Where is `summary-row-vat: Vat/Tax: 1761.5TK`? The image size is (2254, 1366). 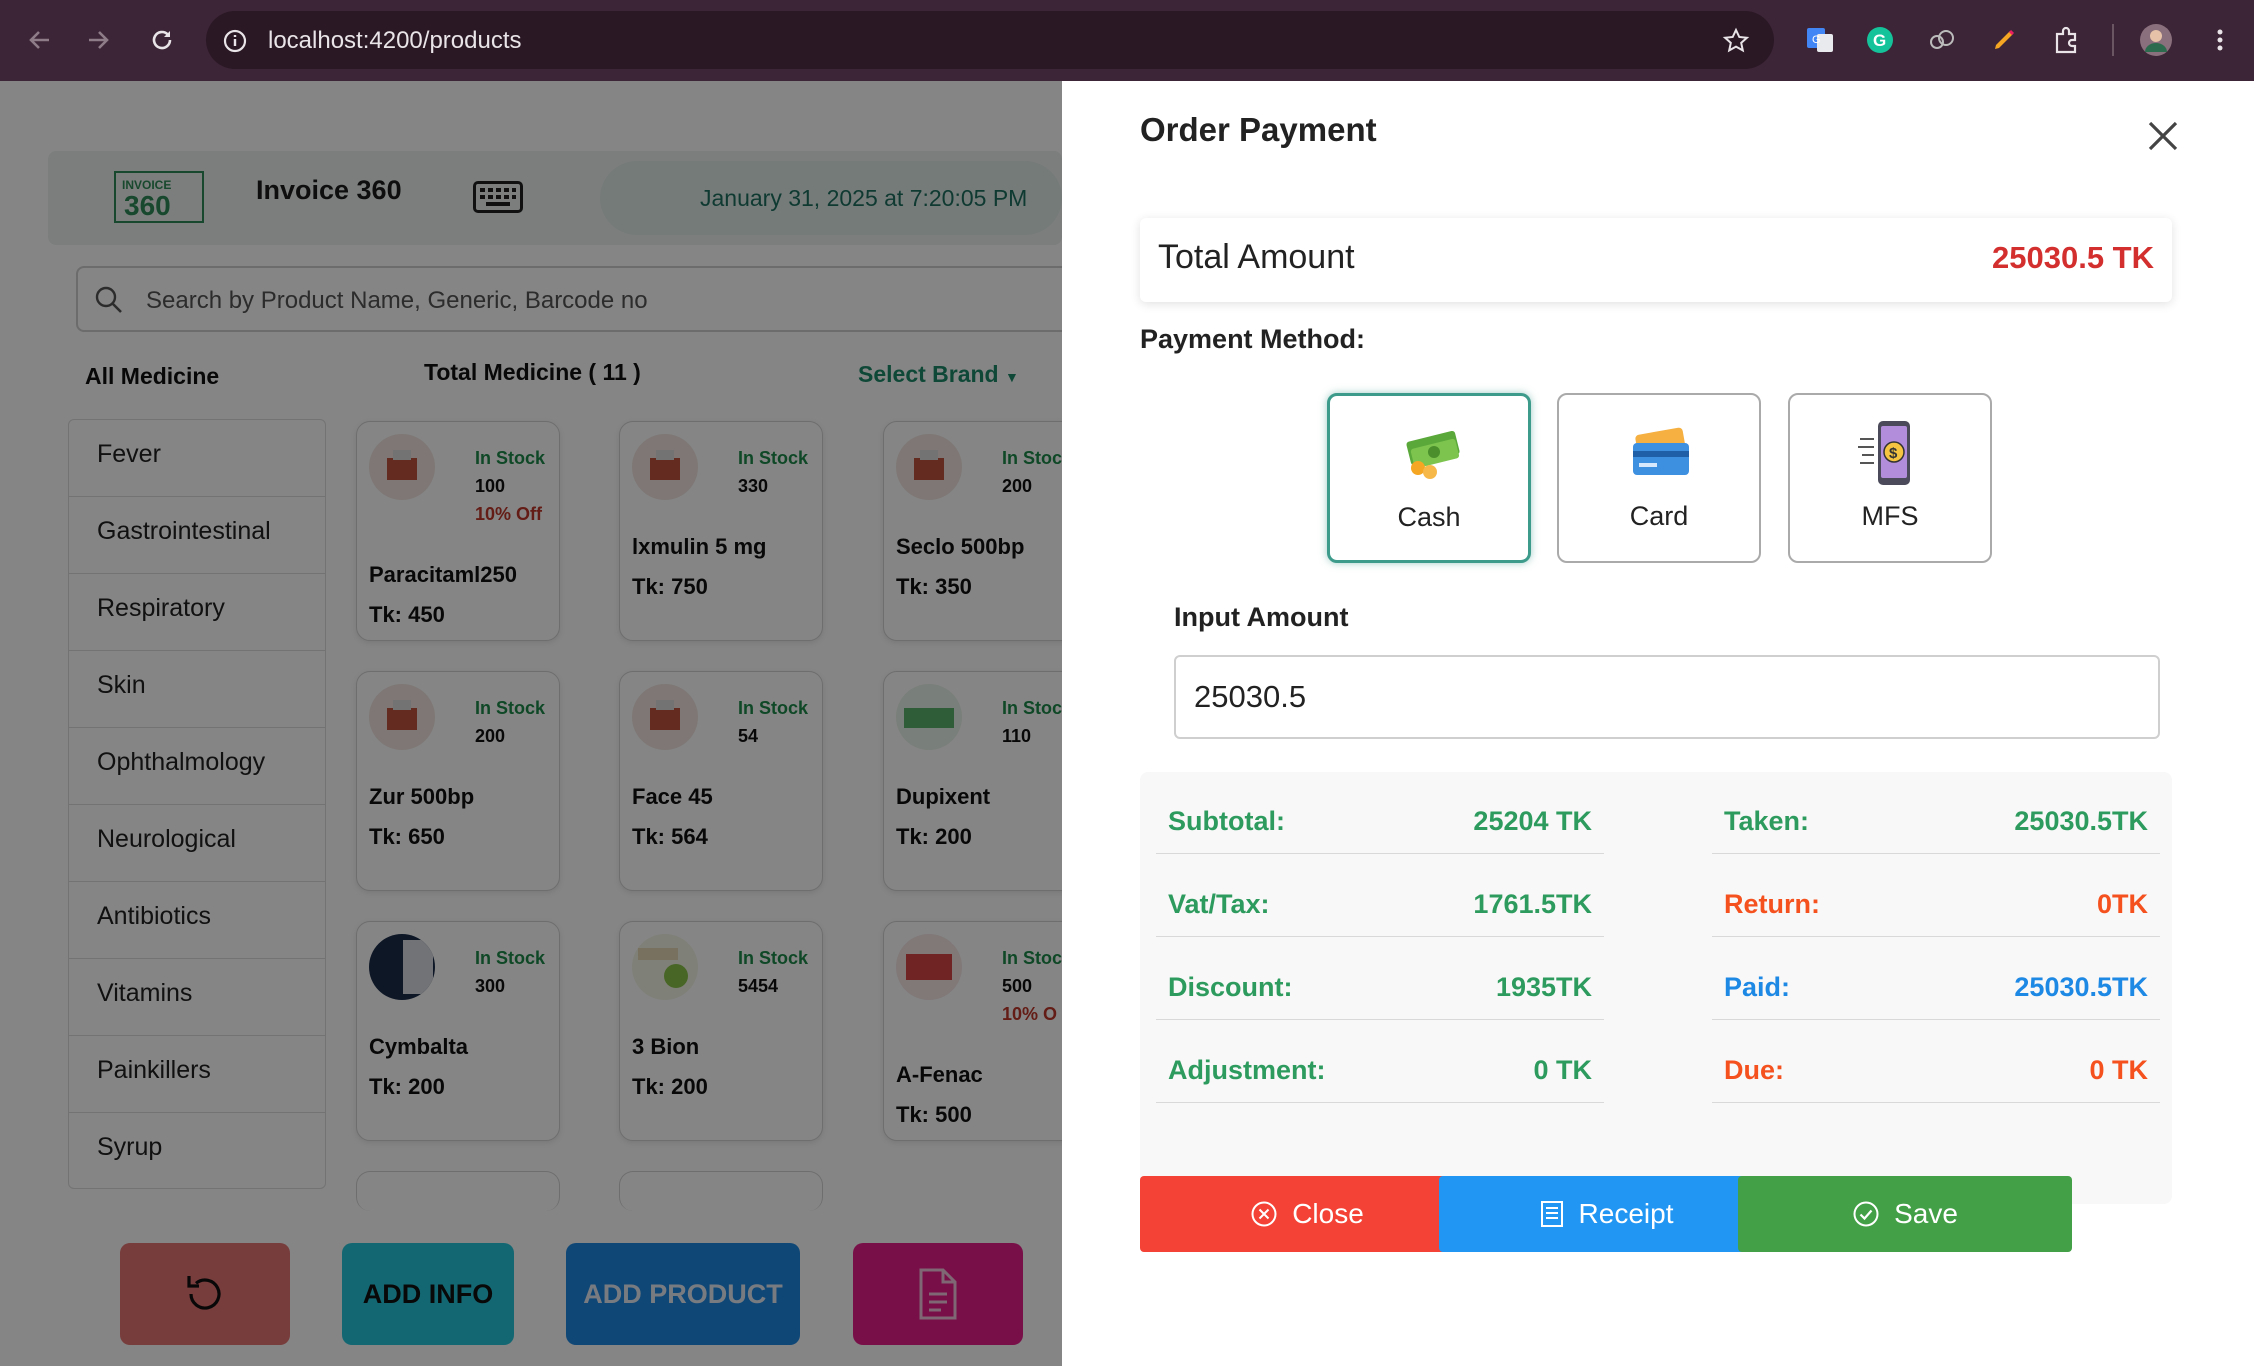 summary-row-vat: Vat/Tax: 1761.5TK is located at coordinates (1380, 896).